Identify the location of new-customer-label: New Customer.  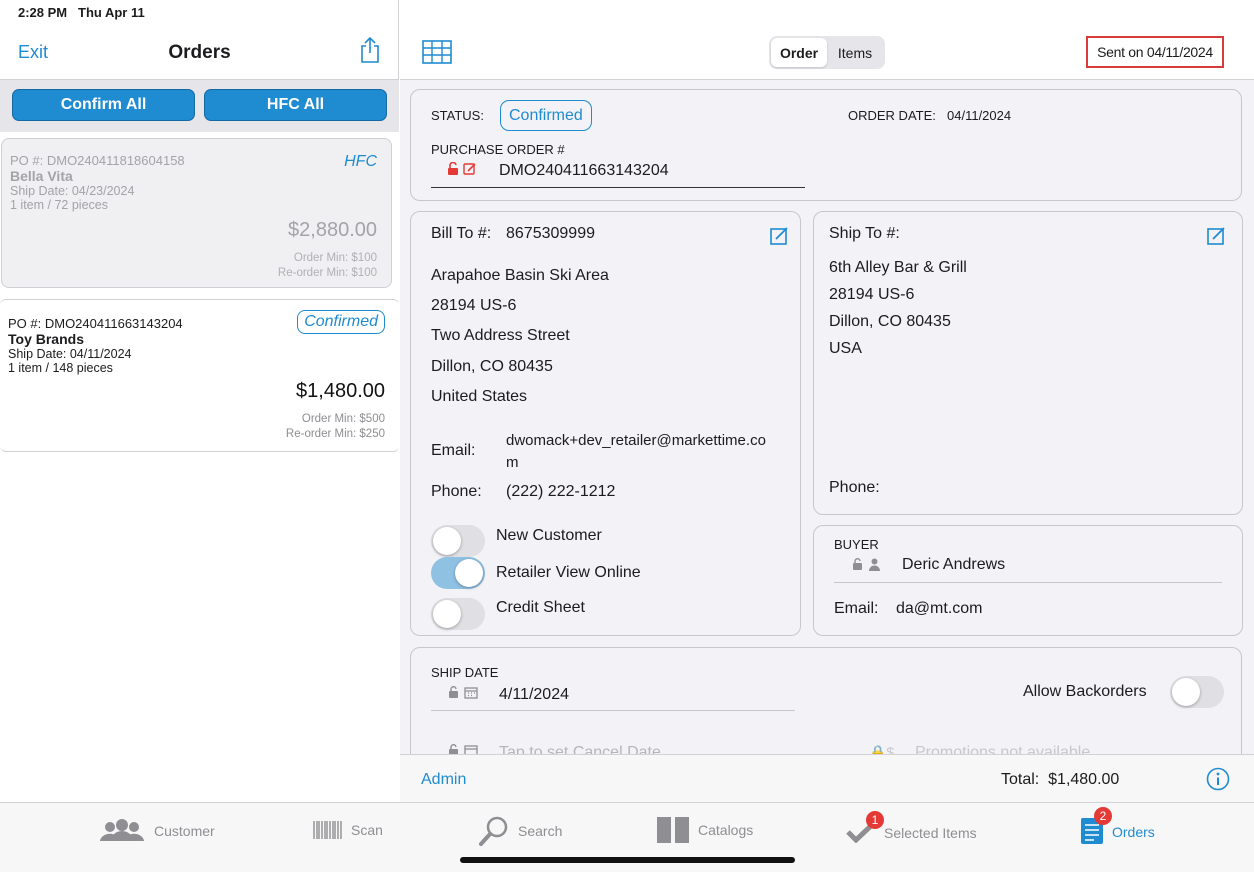
(549, 535).